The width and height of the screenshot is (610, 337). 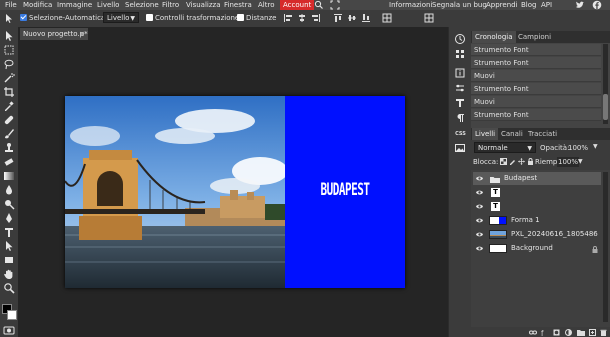 What do you see at coordinates (302, 19) in the screenshot?
I see `align-center-icon` at bounding box center [302, 19].